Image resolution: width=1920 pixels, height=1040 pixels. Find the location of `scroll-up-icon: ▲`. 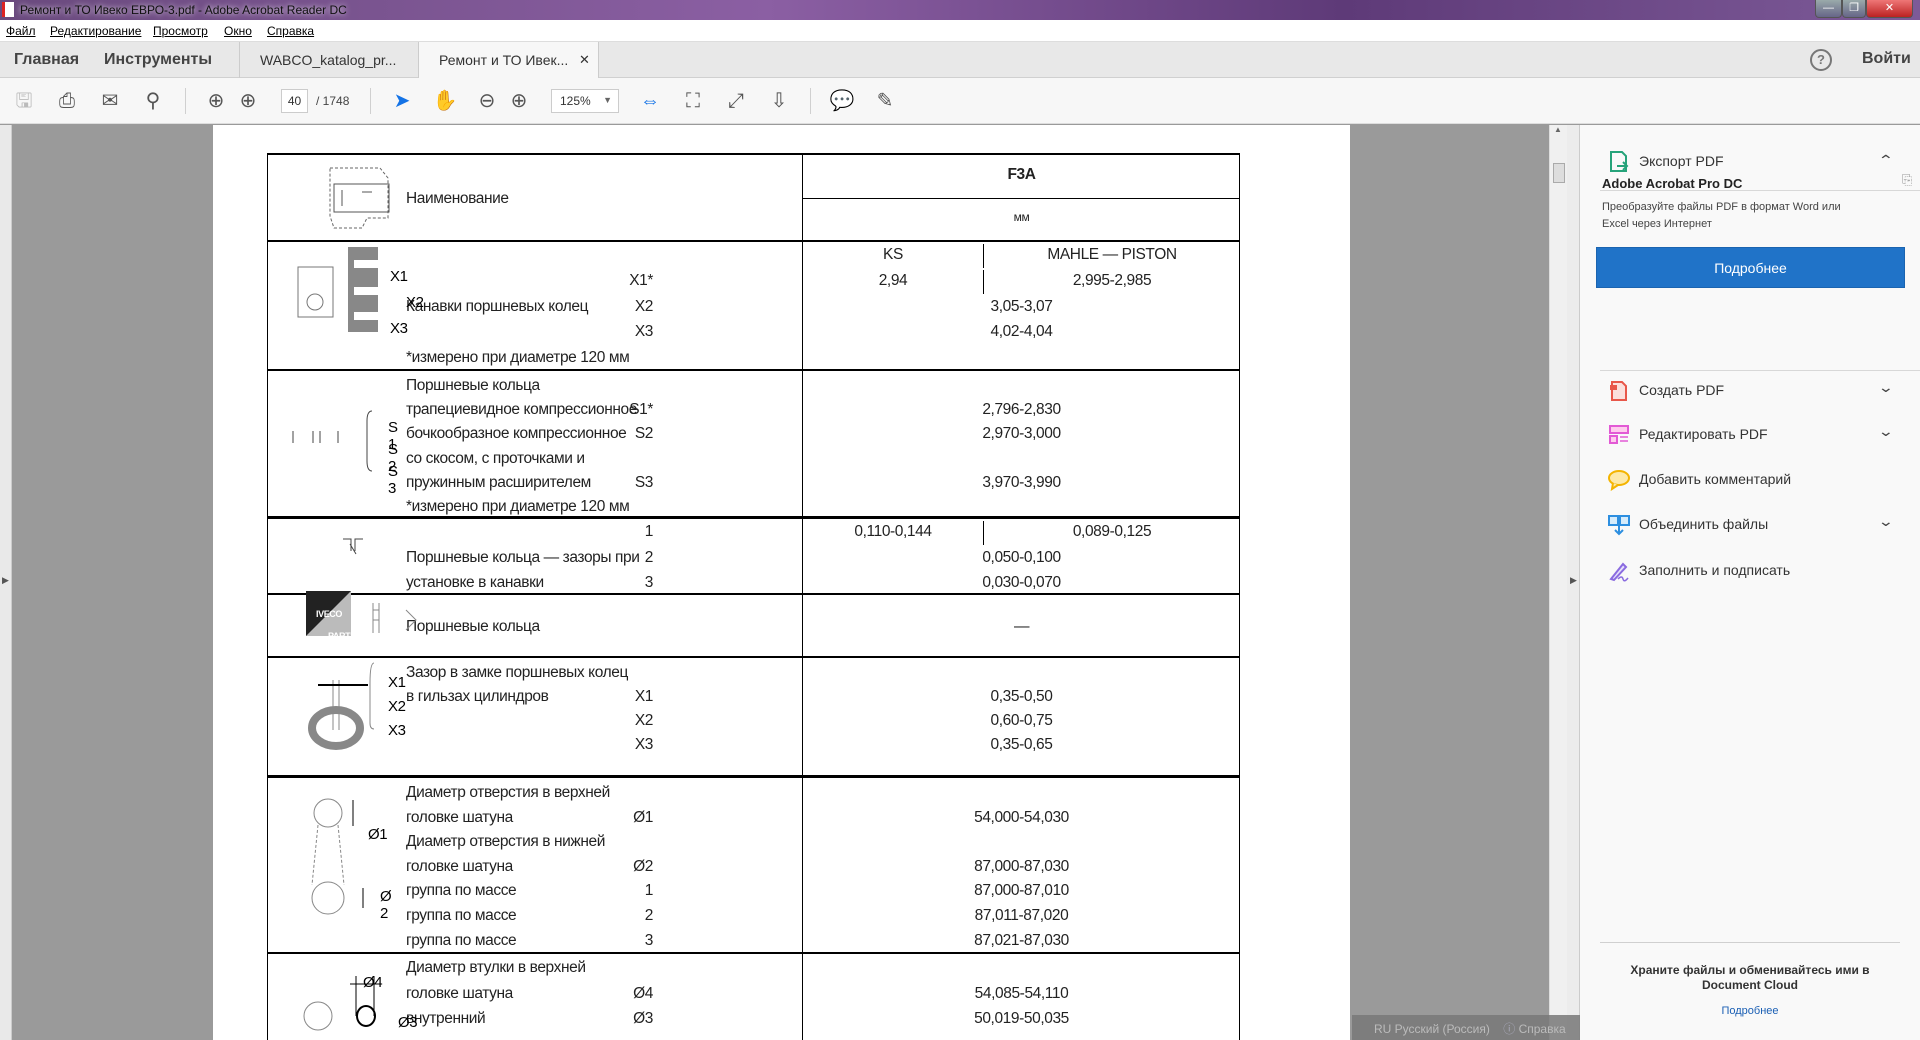

scroll-up-icon: ▲ is located at coordinates (1558, 129).